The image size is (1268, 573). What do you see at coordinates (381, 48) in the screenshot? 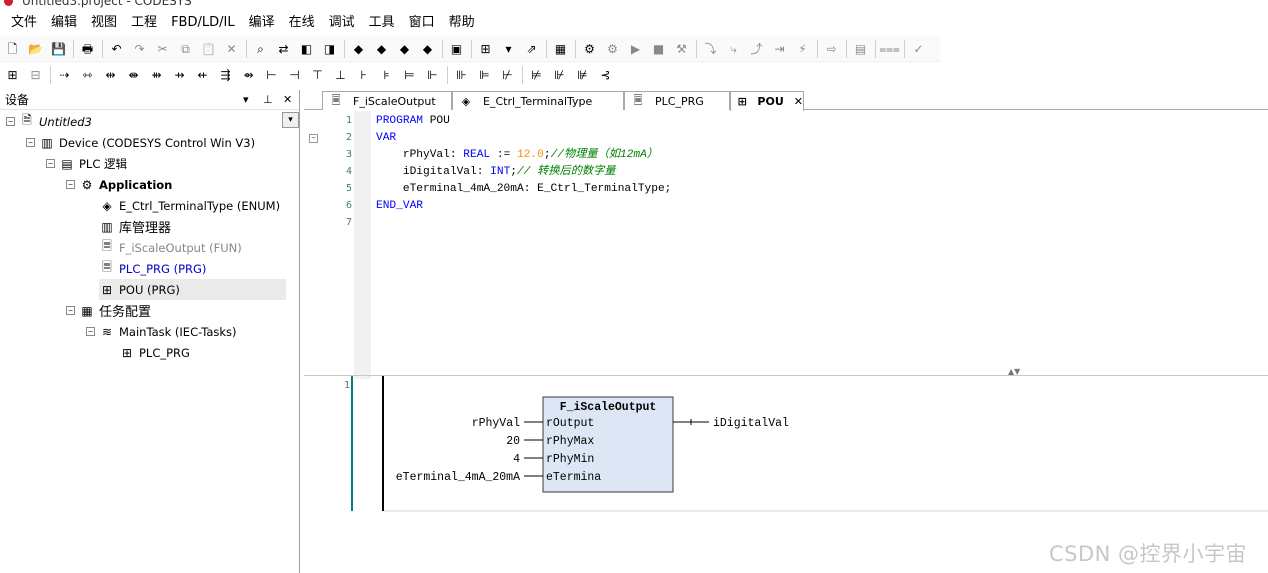
I see `breakpoint-add-icon: ◆` at bounding box center [381, 48].